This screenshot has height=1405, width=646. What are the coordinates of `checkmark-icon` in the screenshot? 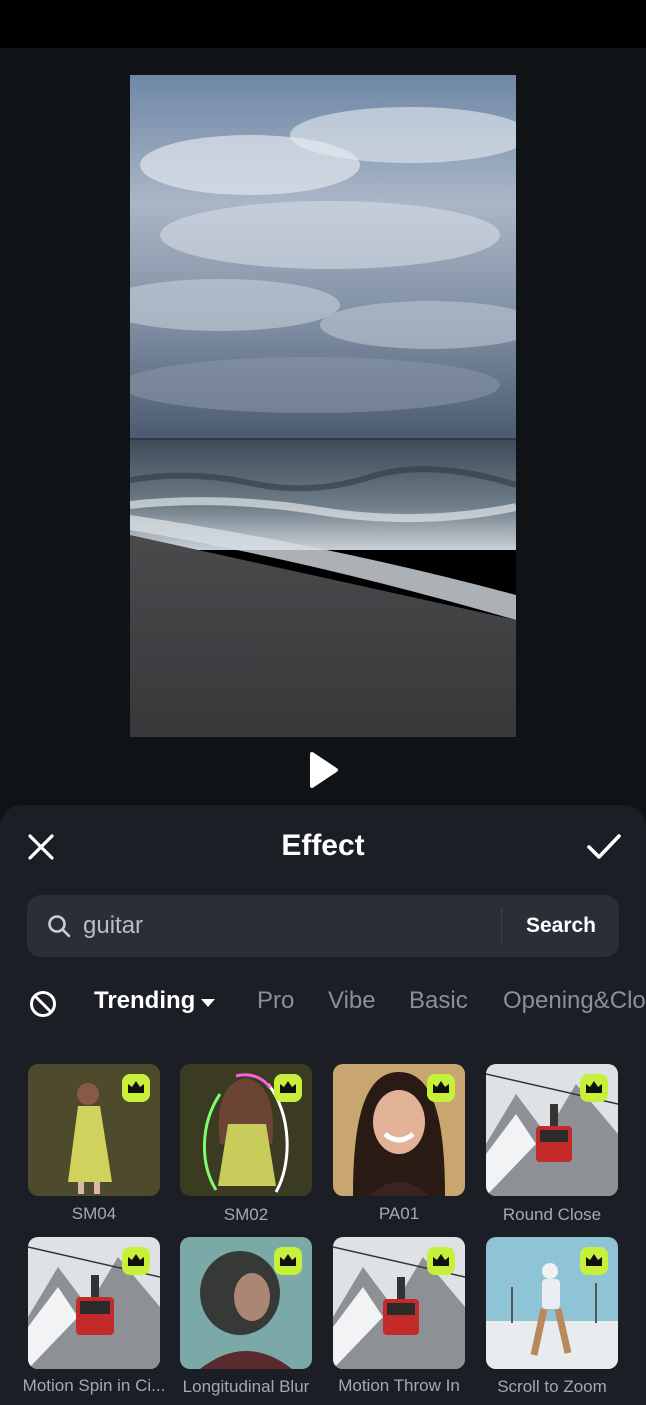 It's located at (604, 847).